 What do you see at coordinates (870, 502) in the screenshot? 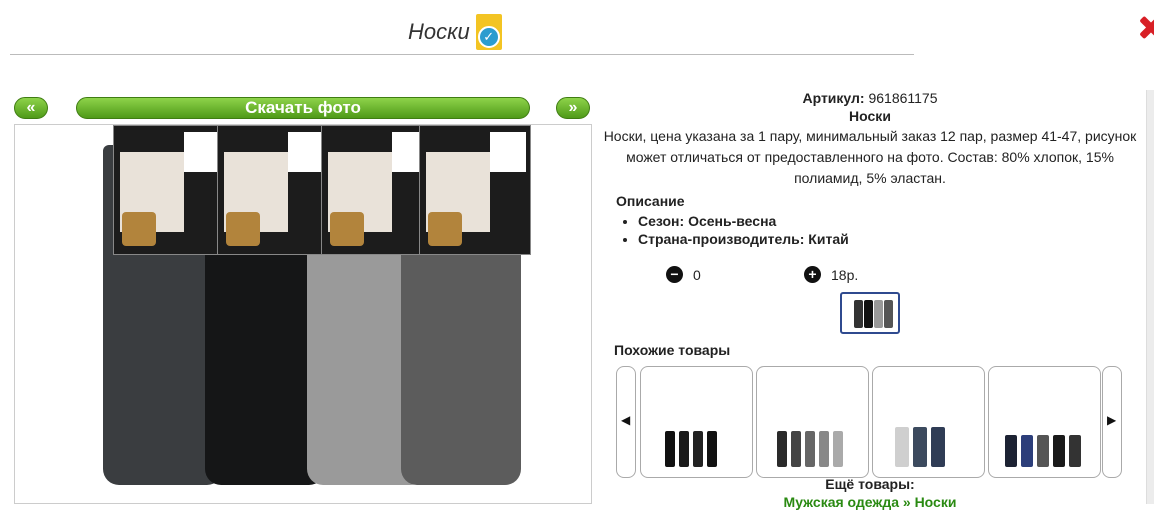
I see `category-breadcrumb-link: Мужская одежда » Носки` at bounding box center [870, 502].